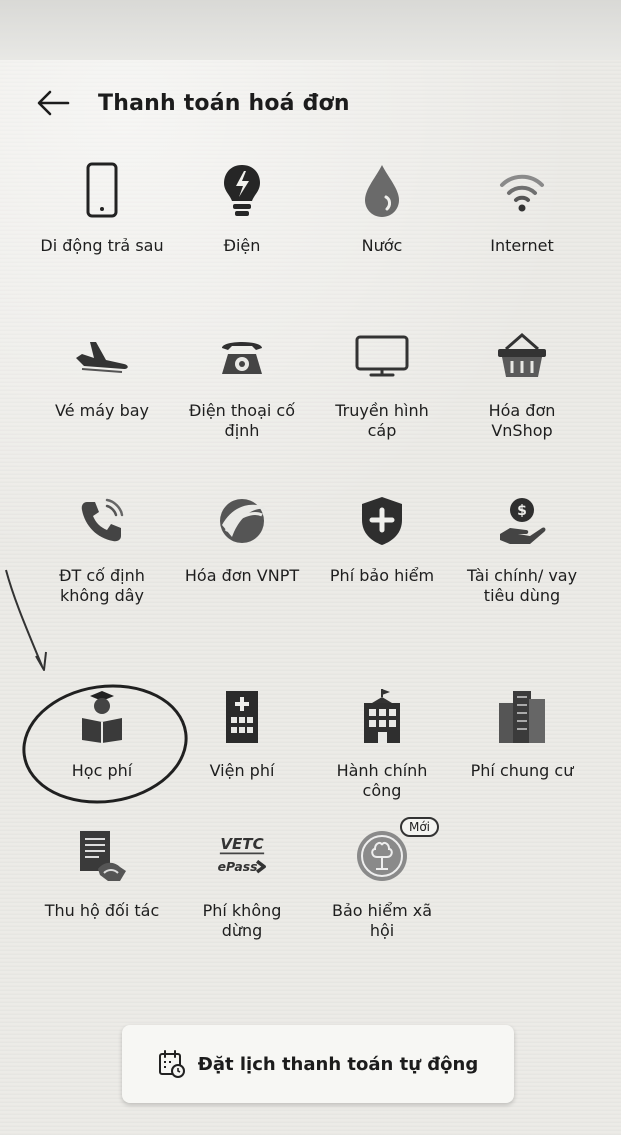 Image resolution: width=621 pixels, height=1135 pixels. I want to click on schedule-auto-payment-button: Đặt lịch thanh toán tự động, so click(318, 1064).